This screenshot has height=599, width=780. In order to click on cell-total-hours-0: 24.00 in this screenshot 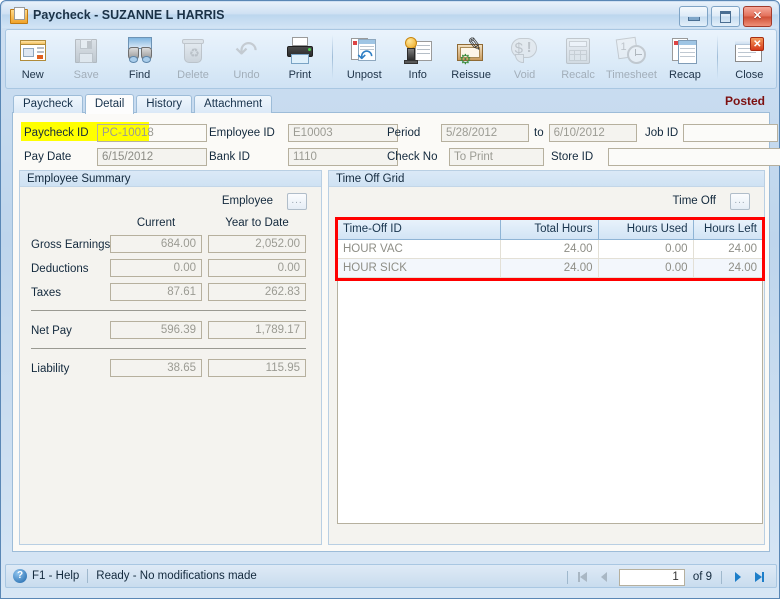, I will do `click(549, 249)`.